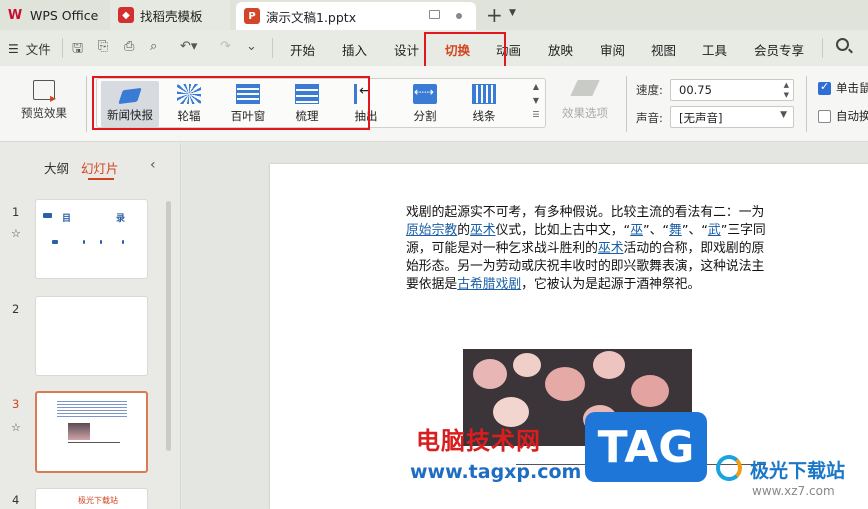 The height and width of the screenshot is (509, 868). What do you see at coordinates (496, 472) in the screenshot?
I see `watermark-url: www.tagxp.com` at bounding box center [496, 472].